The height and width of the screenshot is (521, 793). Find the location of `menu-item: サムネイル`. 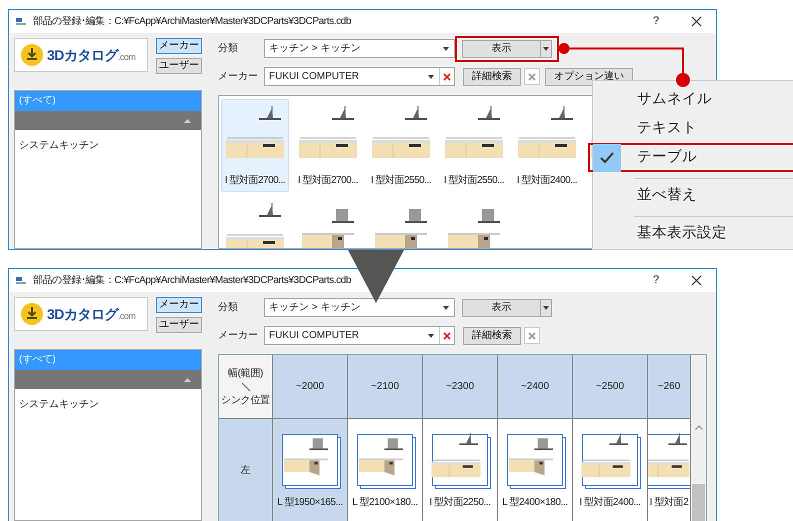

menu-item: サムネイル is located at coordinates (690, 99).